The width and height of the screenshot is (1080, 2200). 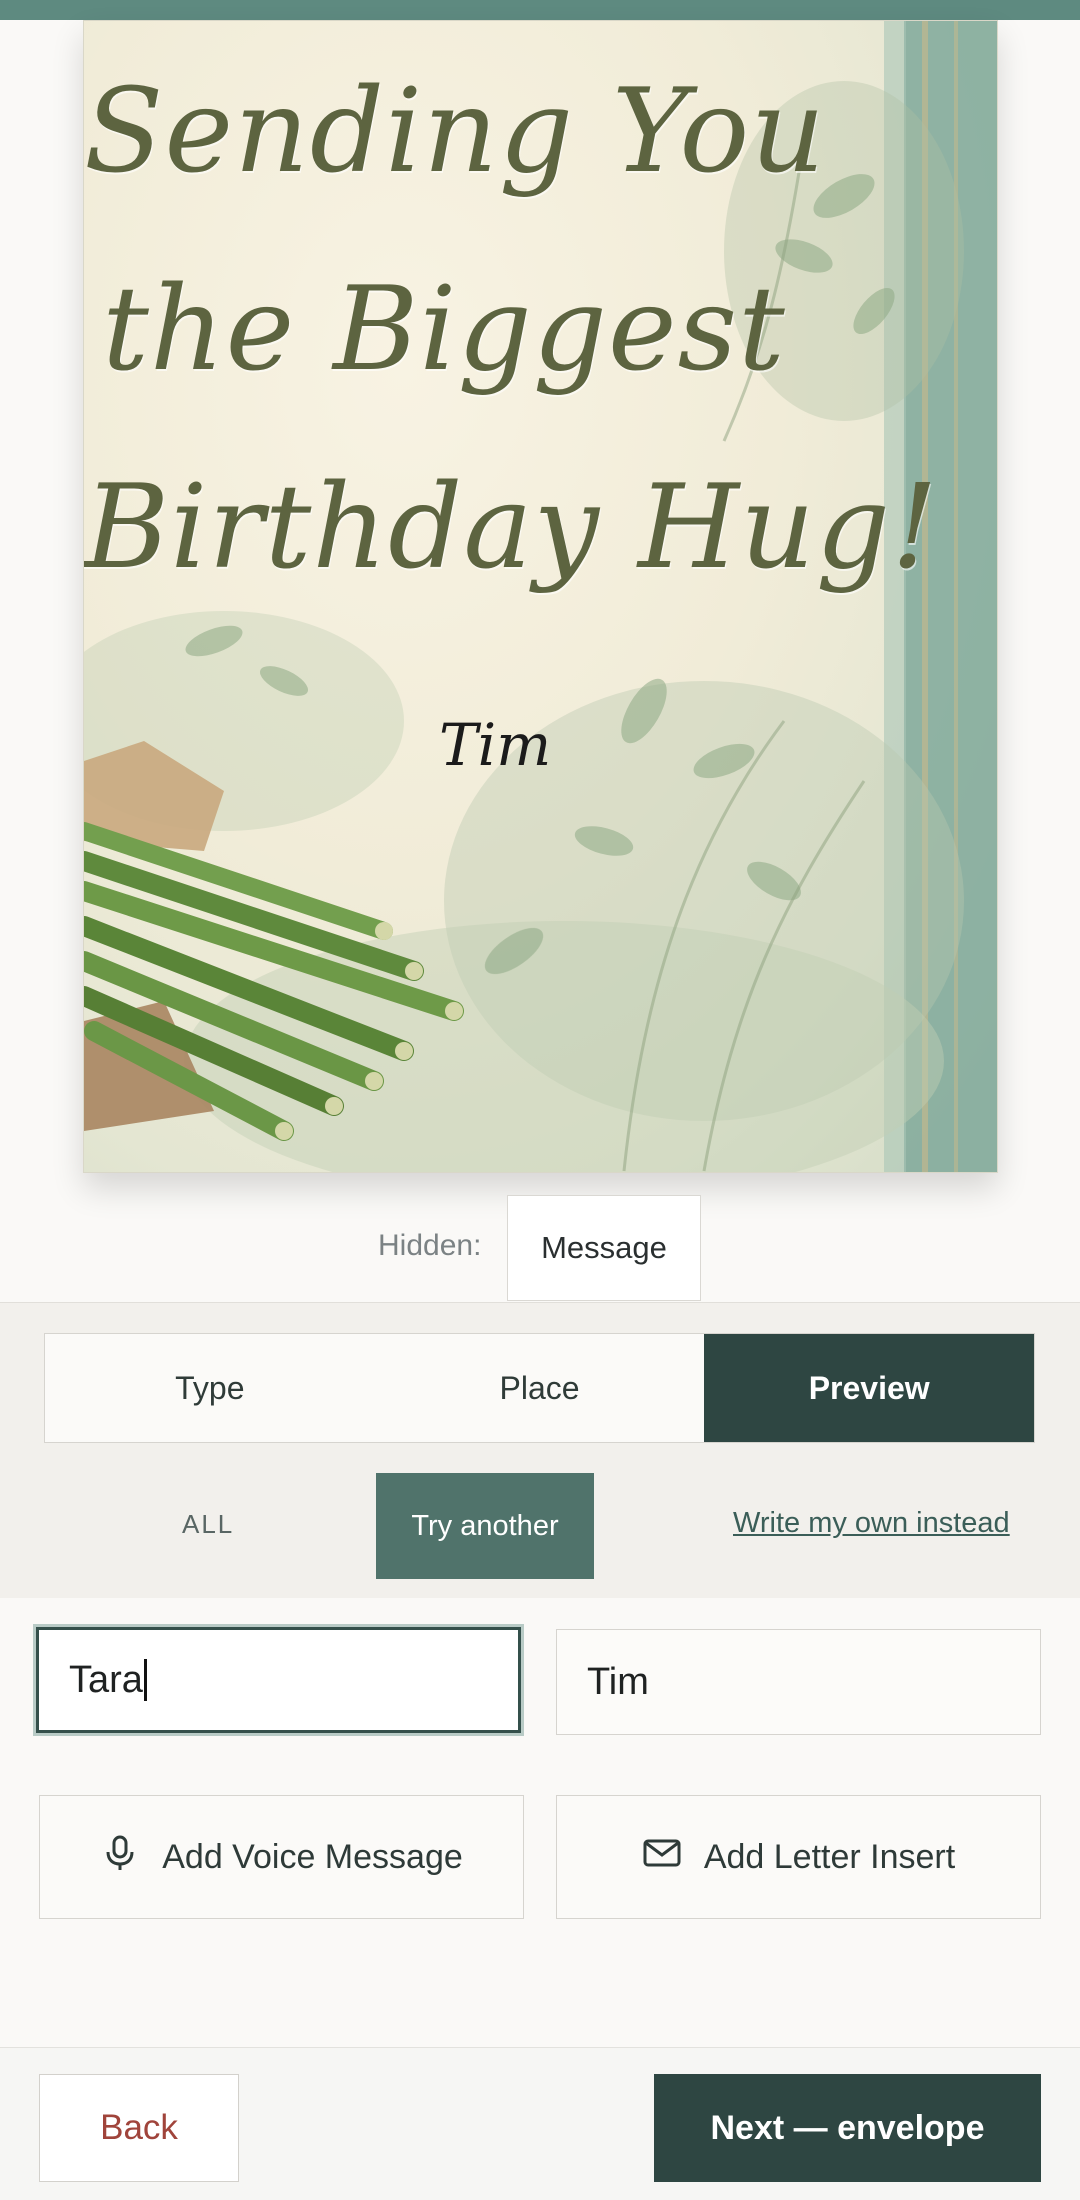 What do you see at coordinates (511, 527) in the screenshot?
I see `headline-line-3: Birthday Hug!` at bounding box center [511, 527].